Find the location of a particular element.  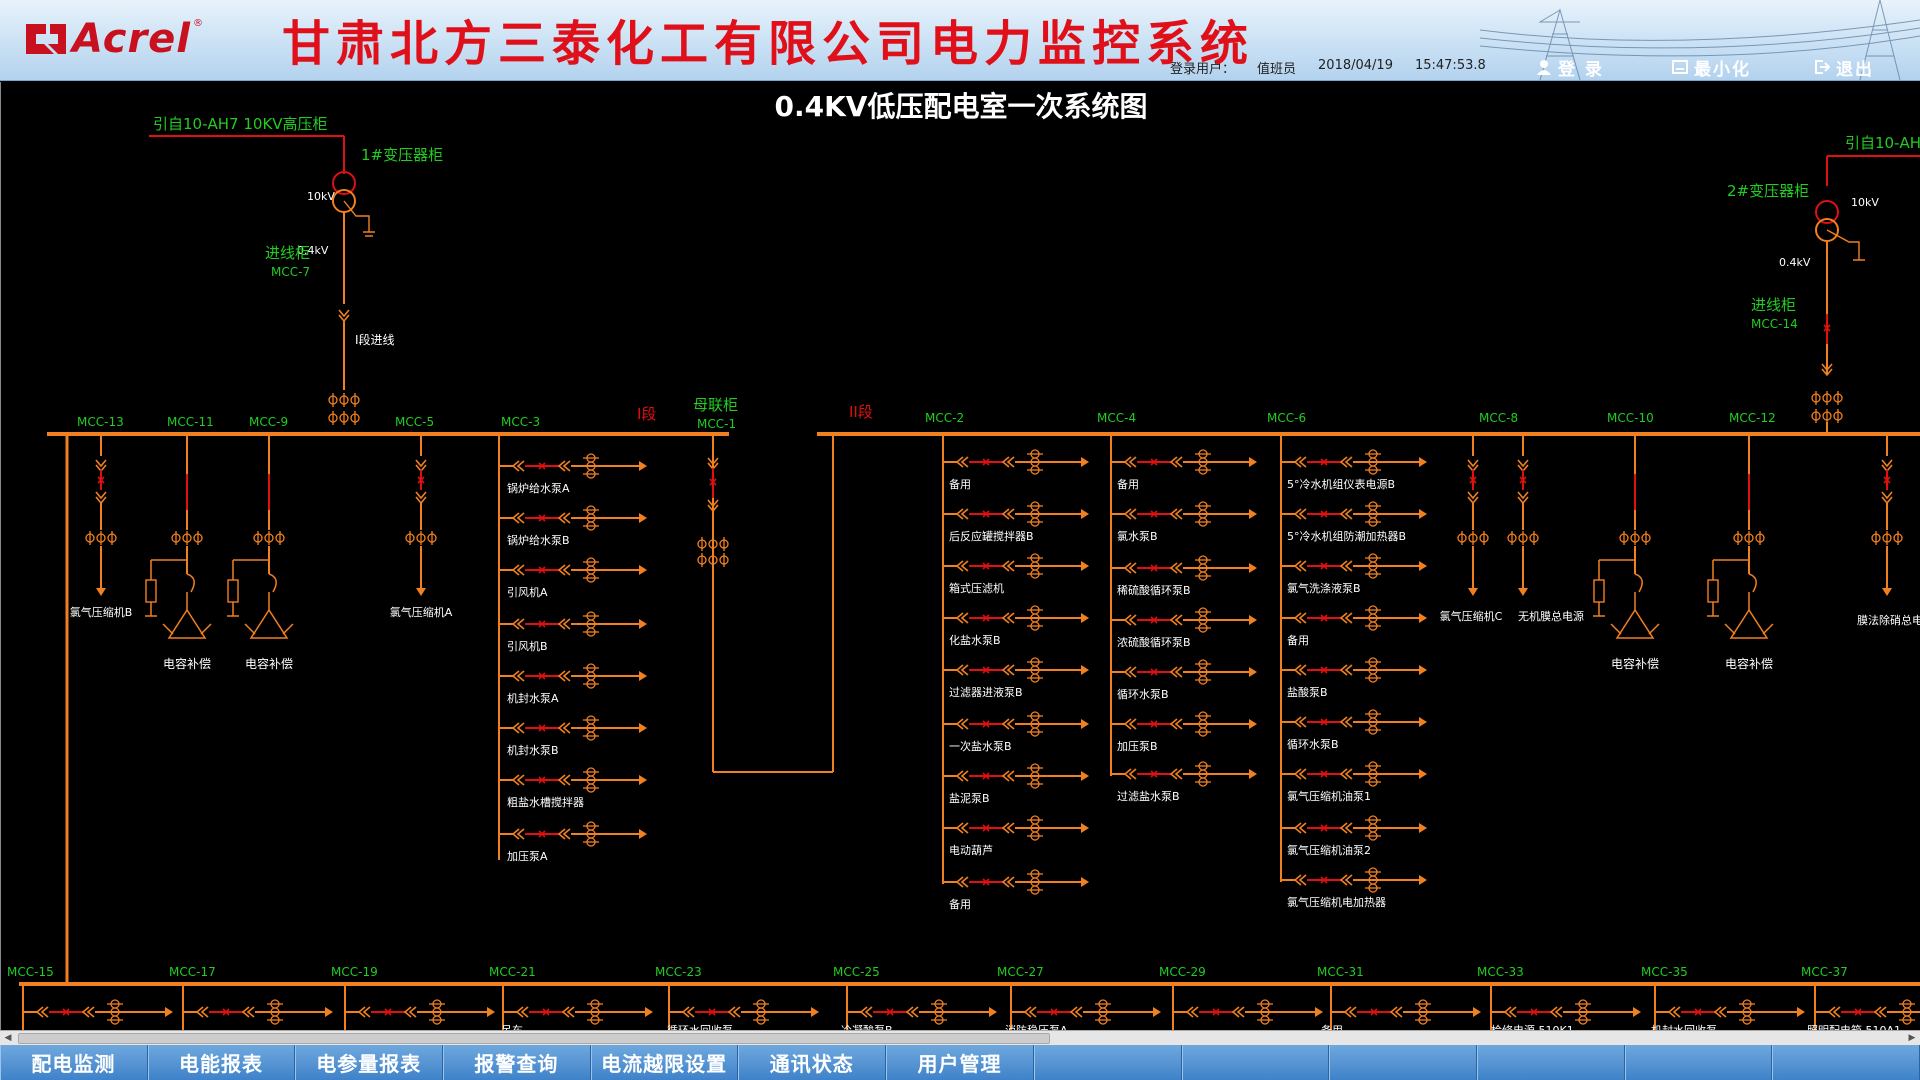

mcc-label-bottom: MCC-25 is located at coordinates (856, 972).